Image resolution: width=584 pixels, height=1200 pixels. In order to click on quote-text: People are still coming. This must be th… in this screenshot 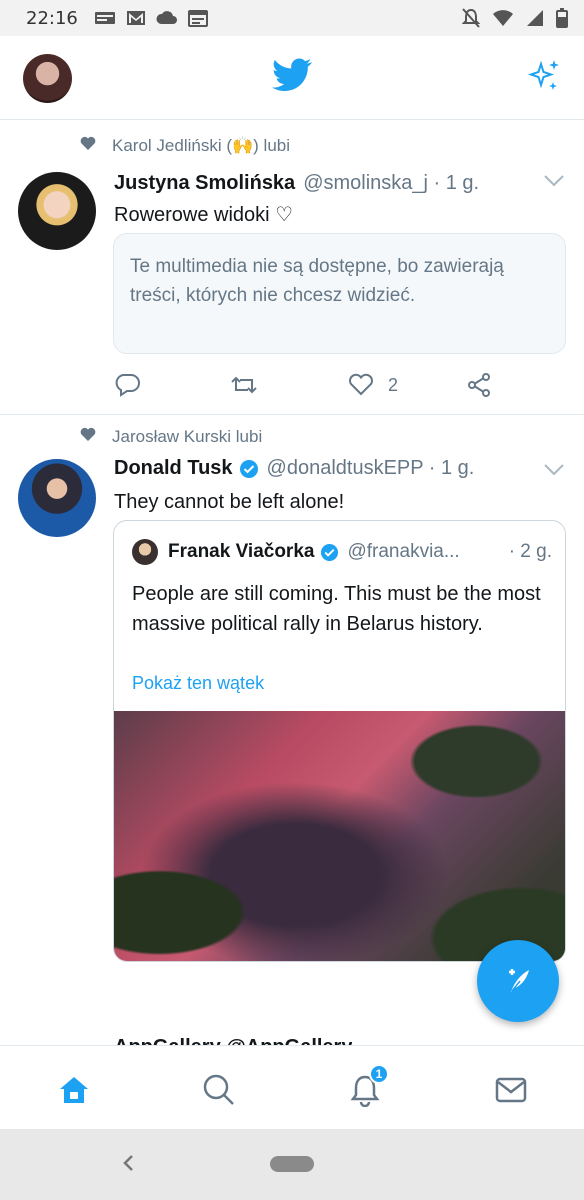, I will do `click(336, 609)`.